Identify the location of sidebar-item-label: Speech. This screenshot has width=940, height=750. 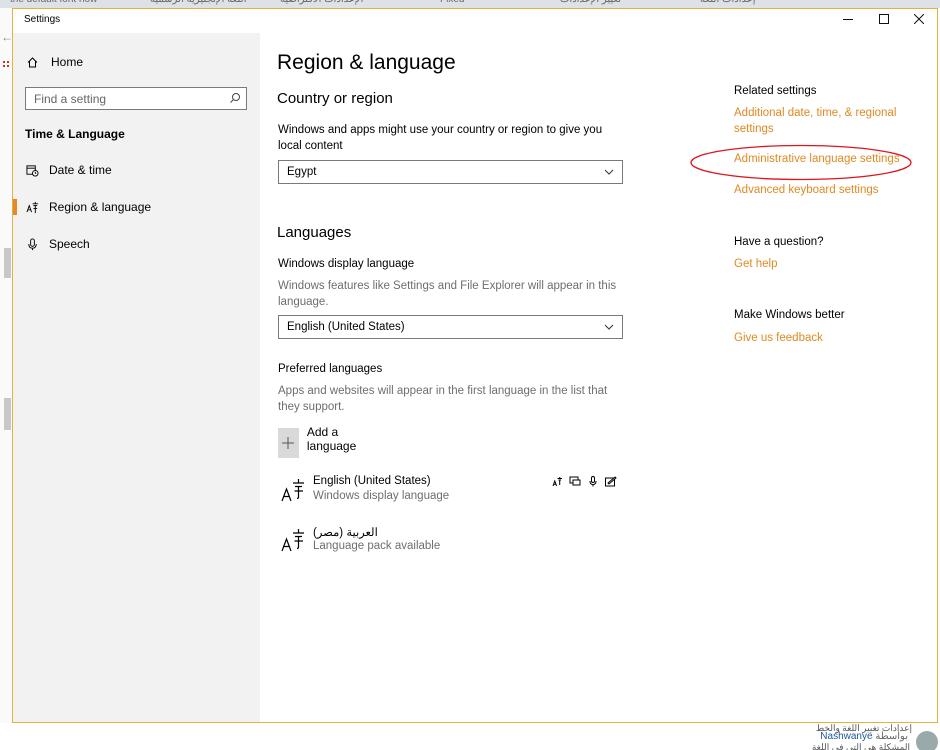
(69, 244).